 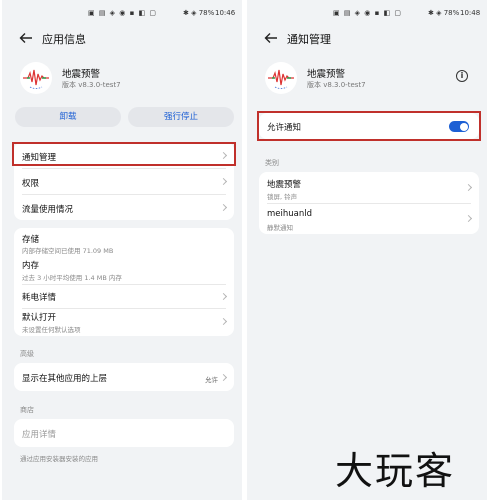 I want to click on category-detail: 静默通知, so click(x=280, y=228).